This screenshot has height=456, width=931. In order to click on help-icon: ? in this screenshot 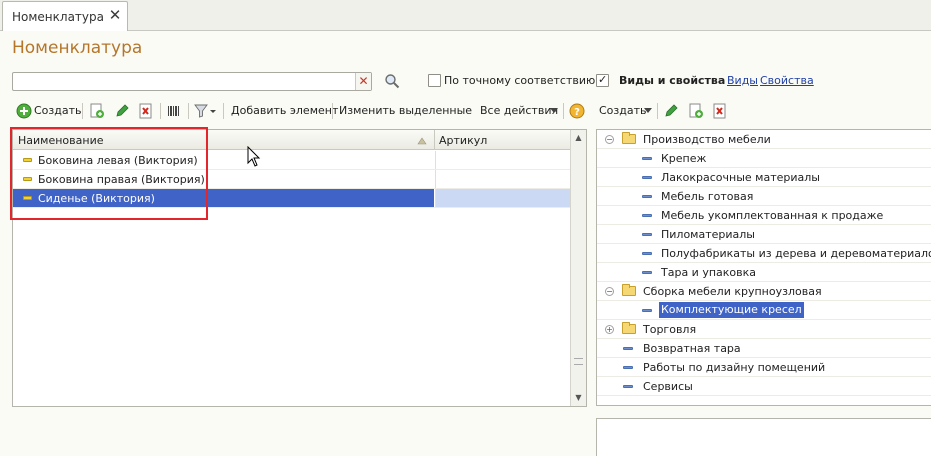, I will do `click(577, 111)`.